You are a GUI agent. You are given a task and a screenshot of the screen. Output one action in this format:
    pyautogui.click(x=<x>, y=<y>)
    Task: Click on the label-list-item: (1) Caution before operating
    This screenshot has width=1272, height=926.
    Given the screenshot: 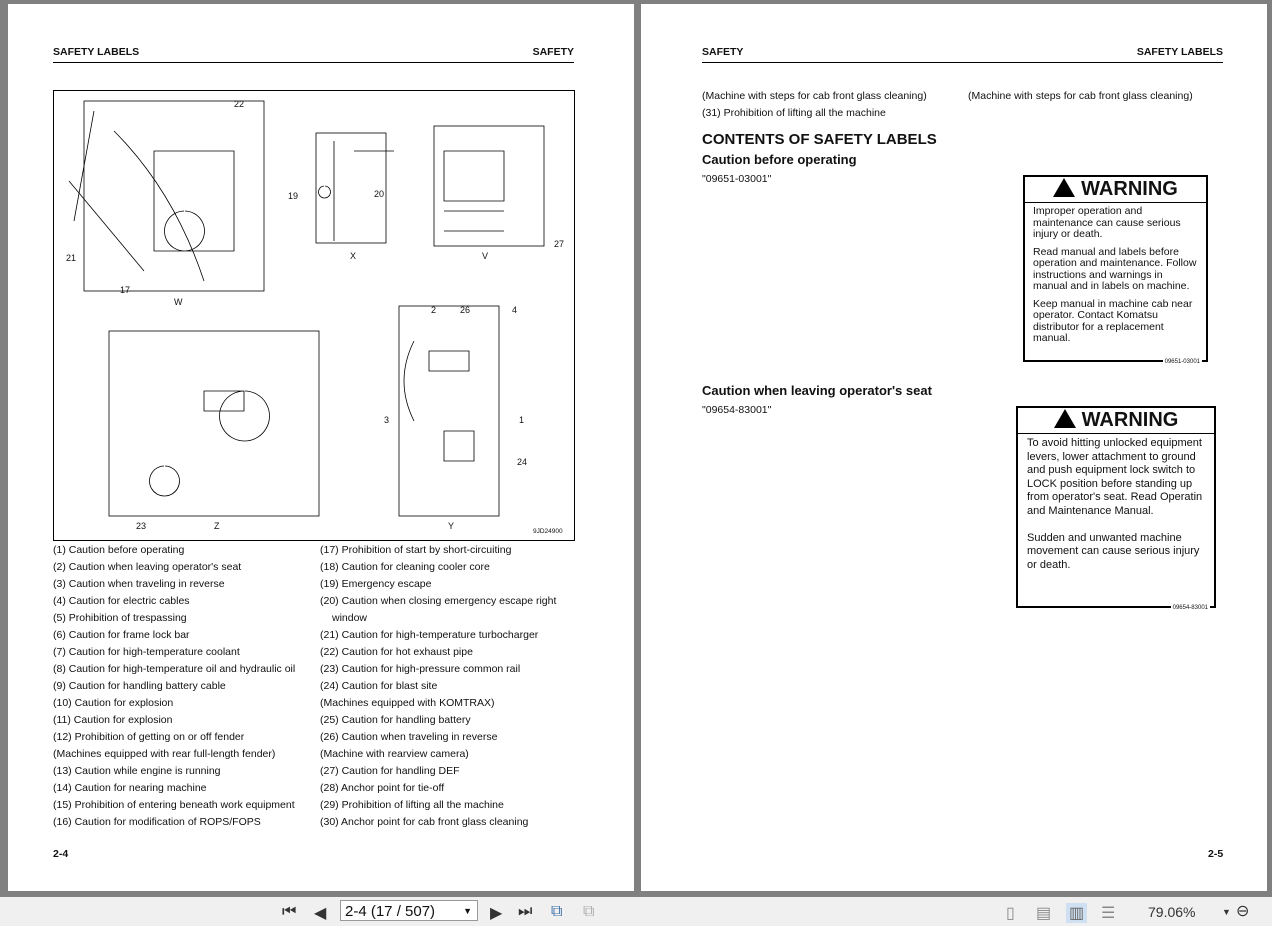 What is the action you would take?
    pyautogui.click(x=119, y=550)
    